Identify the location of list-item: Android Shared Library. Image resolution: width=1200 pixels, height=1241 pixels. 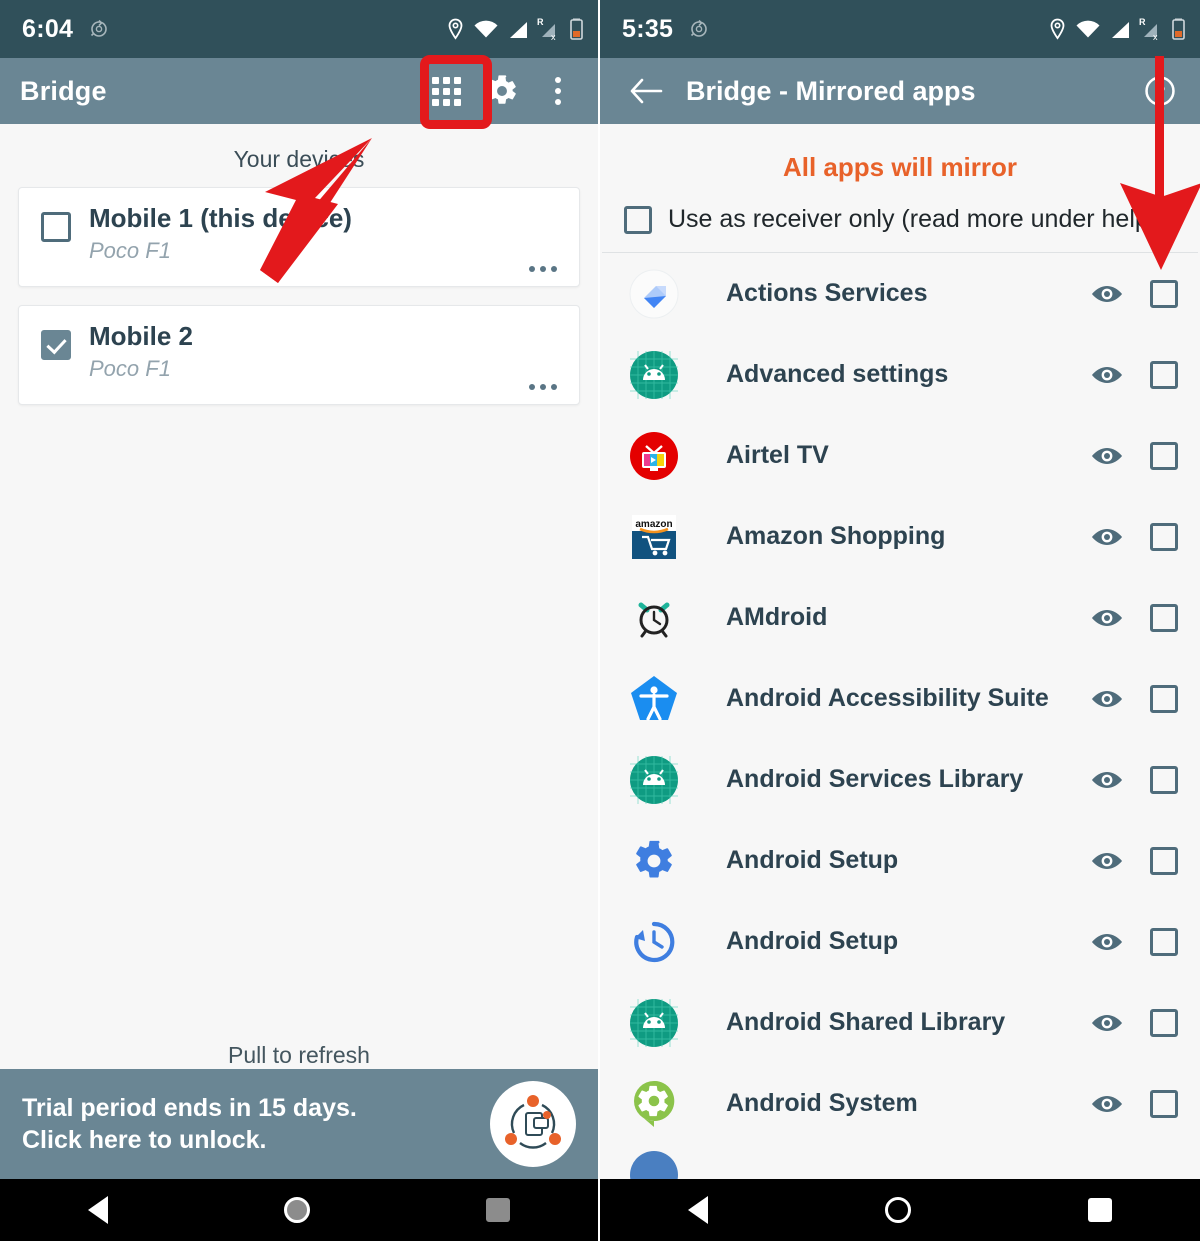
(900, 1022).